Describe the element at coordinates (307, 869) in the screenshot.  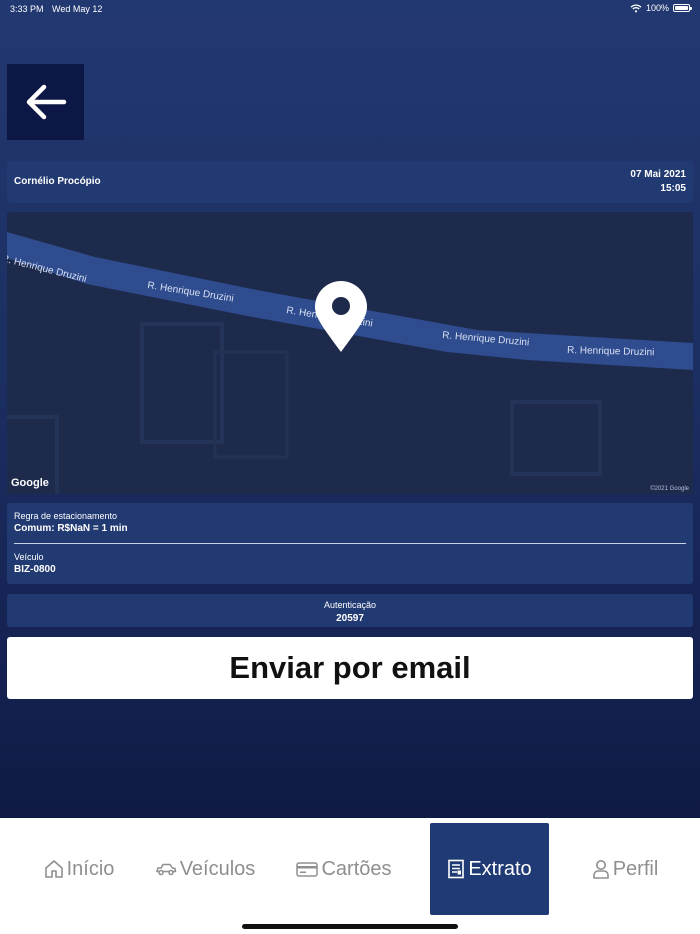
I see `credit-card-icon` at that location.